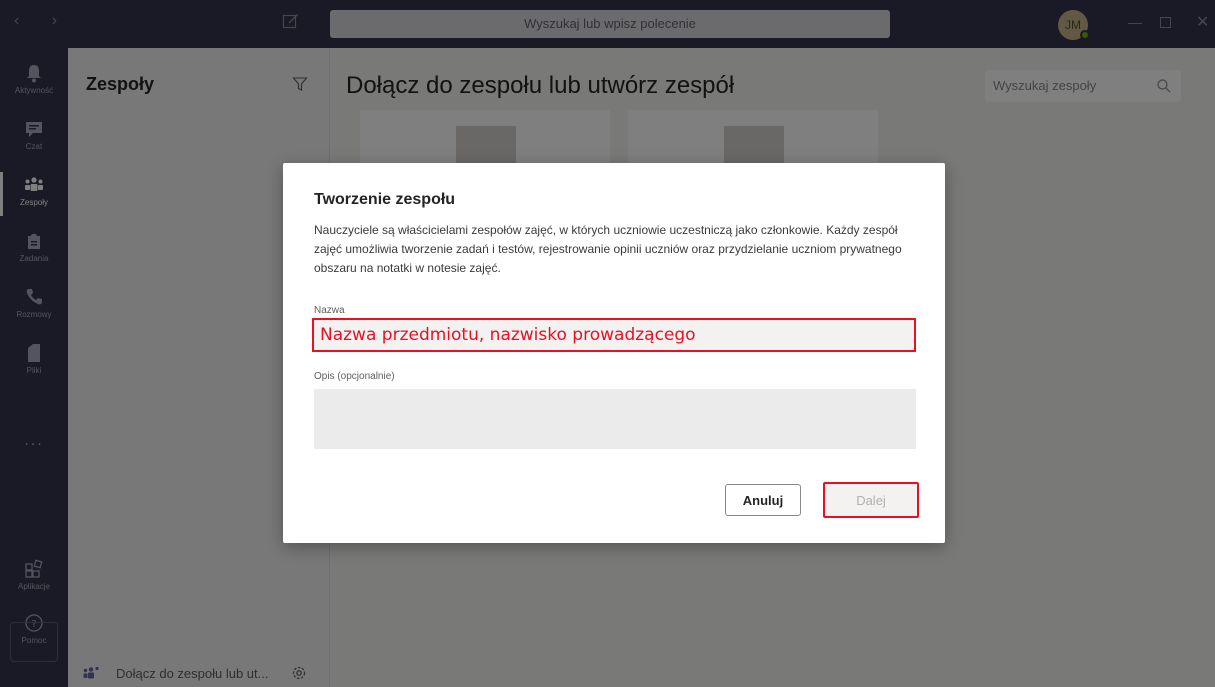 The image size is (1215, 687). What do you see at coordinates (763, 500) in the screenshot?
I see `cancel-button: Anuluj` at bounding box center [763, 500].